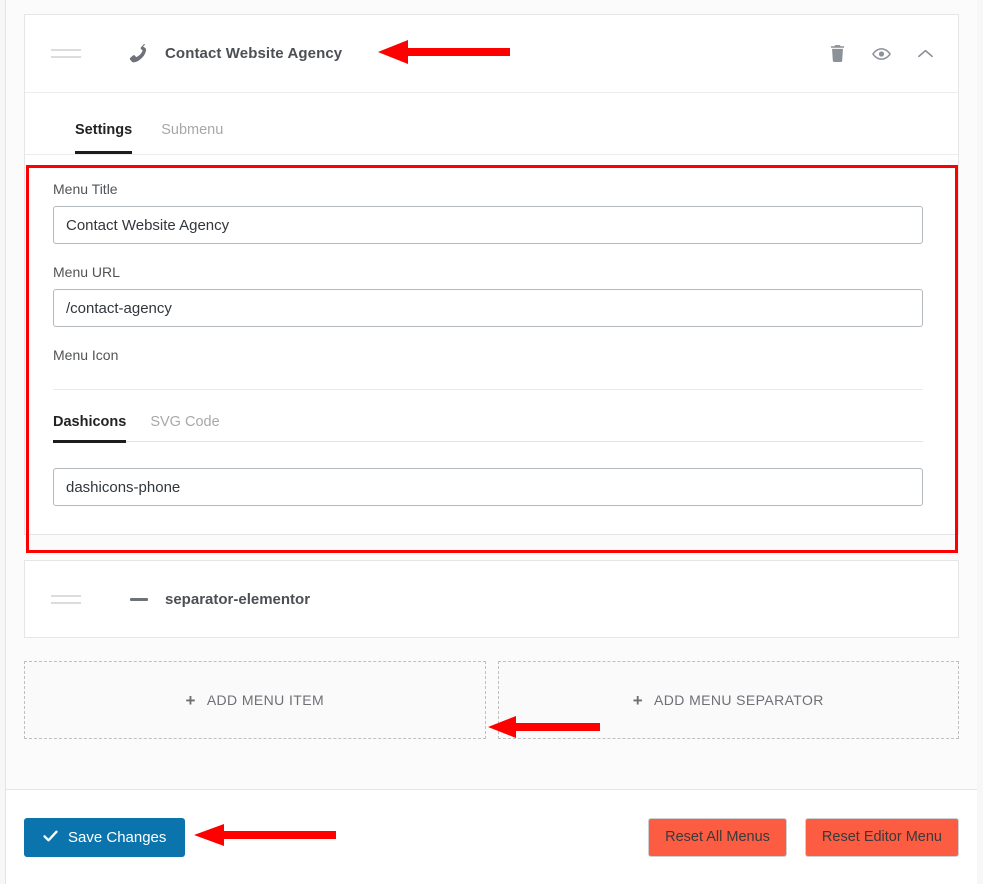 This screenshot has width=983, height=884. Describe the element at coordinates (739, 700) in the screenshot. I see `add-menu-separator-label: ADD MENU SEPARATOR` at that location.